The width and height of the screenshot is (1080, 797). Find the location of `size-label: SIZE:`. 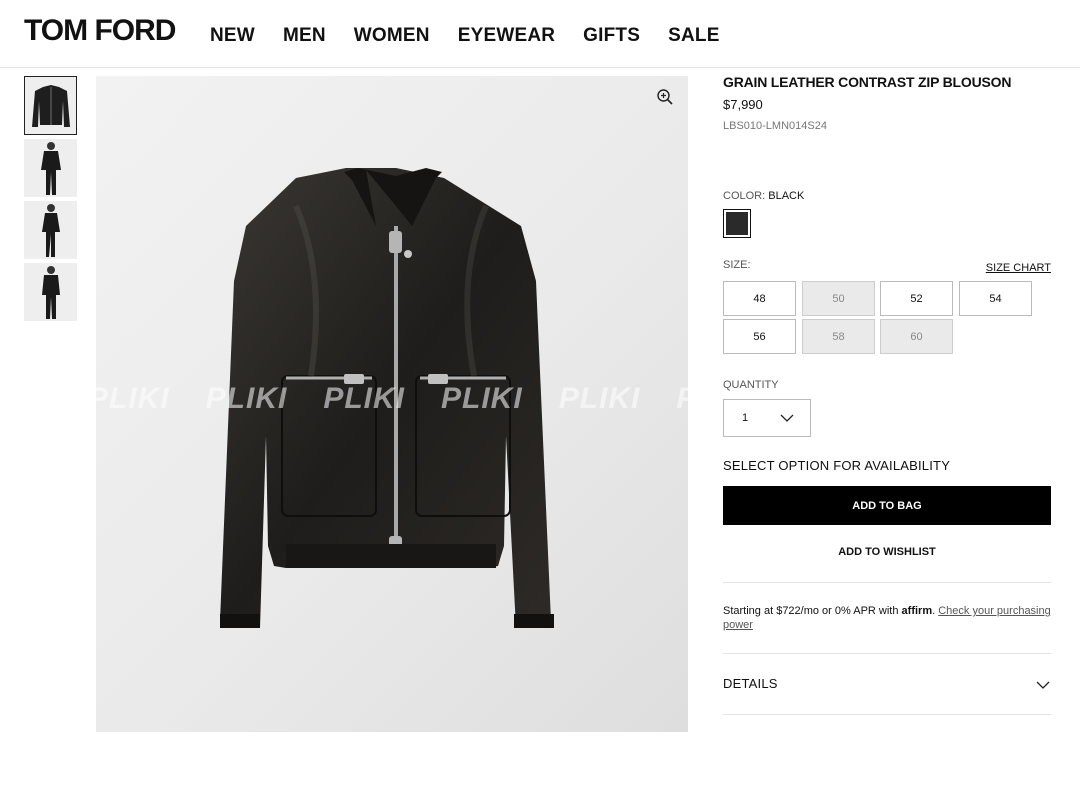

size-label: SIZE: is located at coordinates (737, 265).